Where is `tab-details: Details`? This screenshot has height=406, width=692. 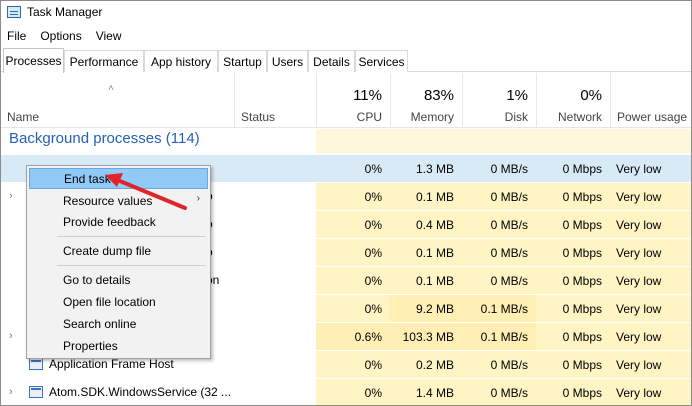 tab-details: Details is located at coordinates (331, 61).